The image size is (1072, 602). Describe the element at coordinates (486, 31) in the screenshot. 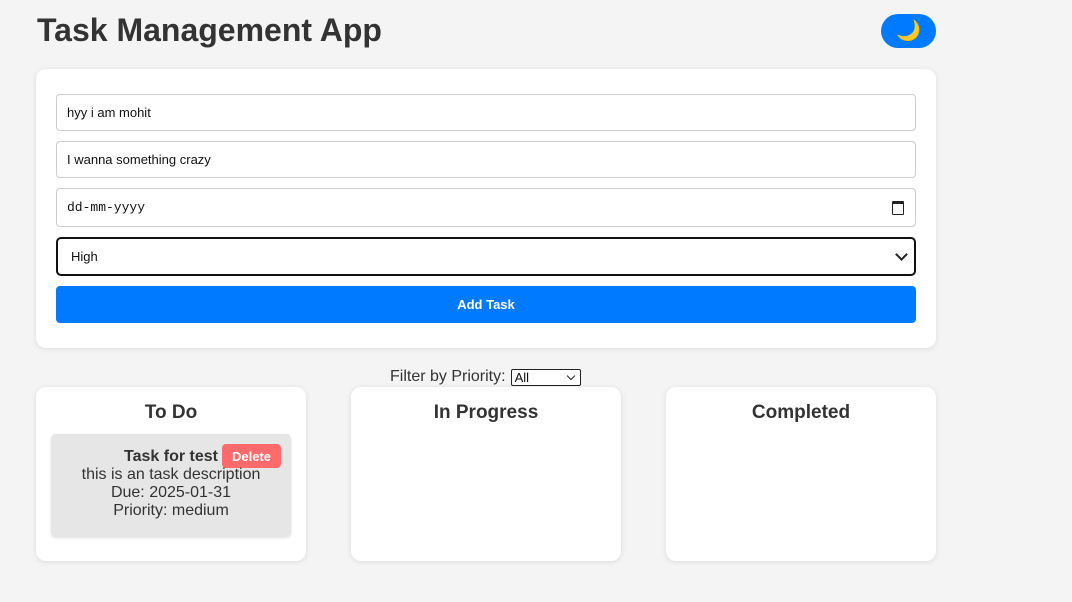

I see `header: Task Management App 🌙` at that location.